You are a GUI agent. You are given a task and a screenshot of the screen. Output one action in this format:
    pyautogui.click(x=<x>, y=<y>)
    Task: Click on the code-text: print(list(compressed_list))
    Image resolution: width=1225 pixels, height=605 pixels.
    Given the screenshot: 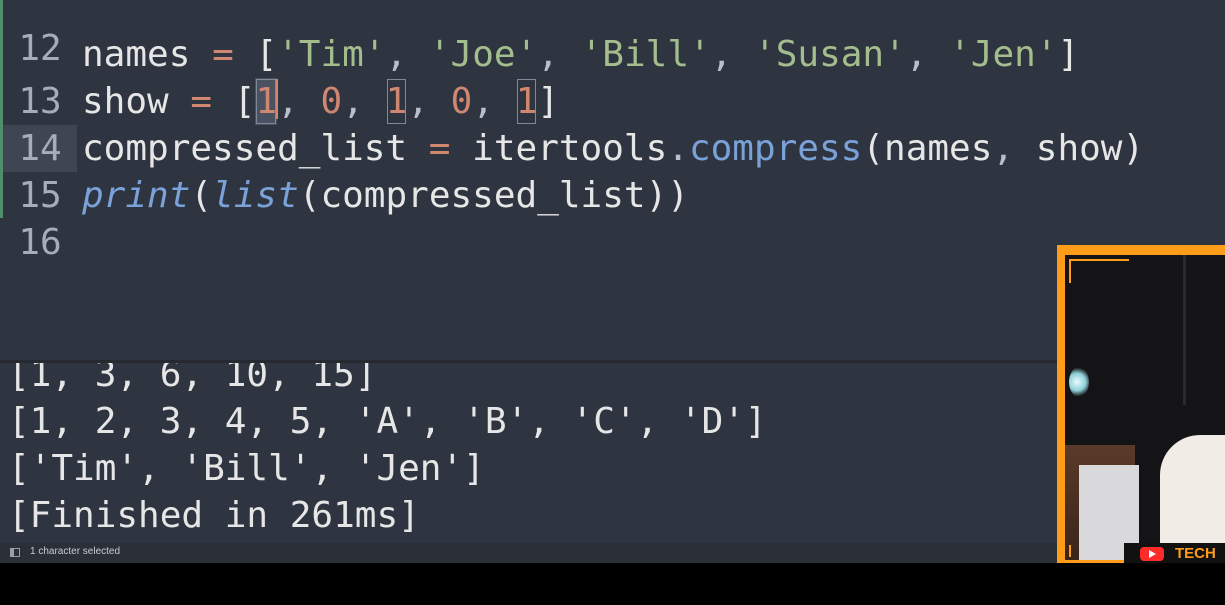 What is the action you would take?
    pyautogui.click(x=385, y=195)
    